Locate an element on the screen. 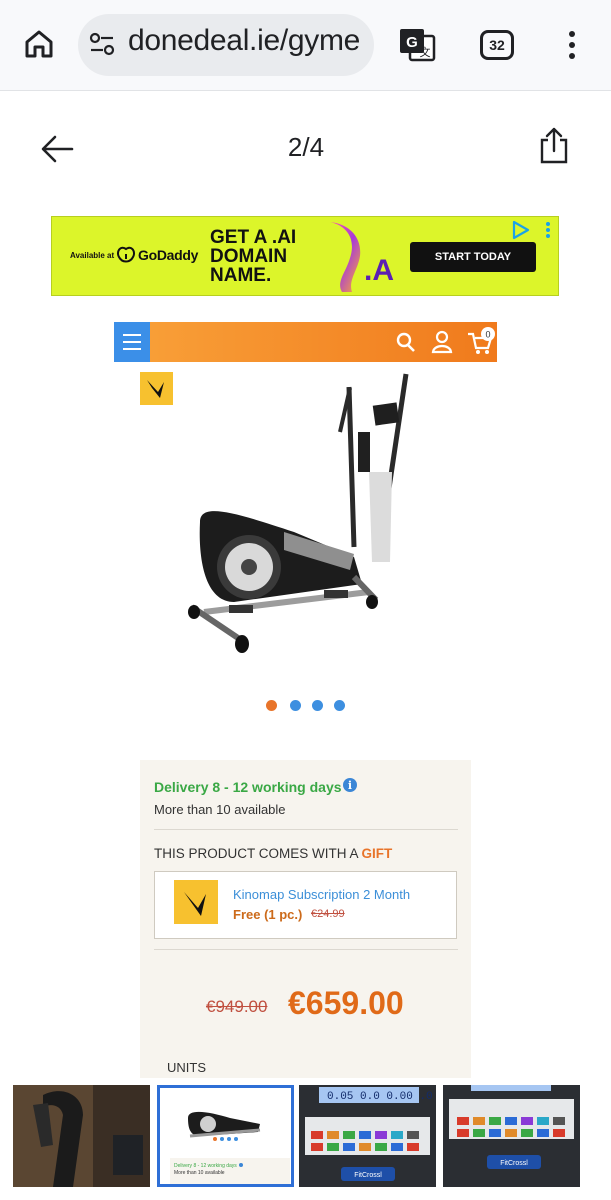 The height and width of the screenshot is (1200, 611). elliptical-trainer is located at coordinates (298, 513).